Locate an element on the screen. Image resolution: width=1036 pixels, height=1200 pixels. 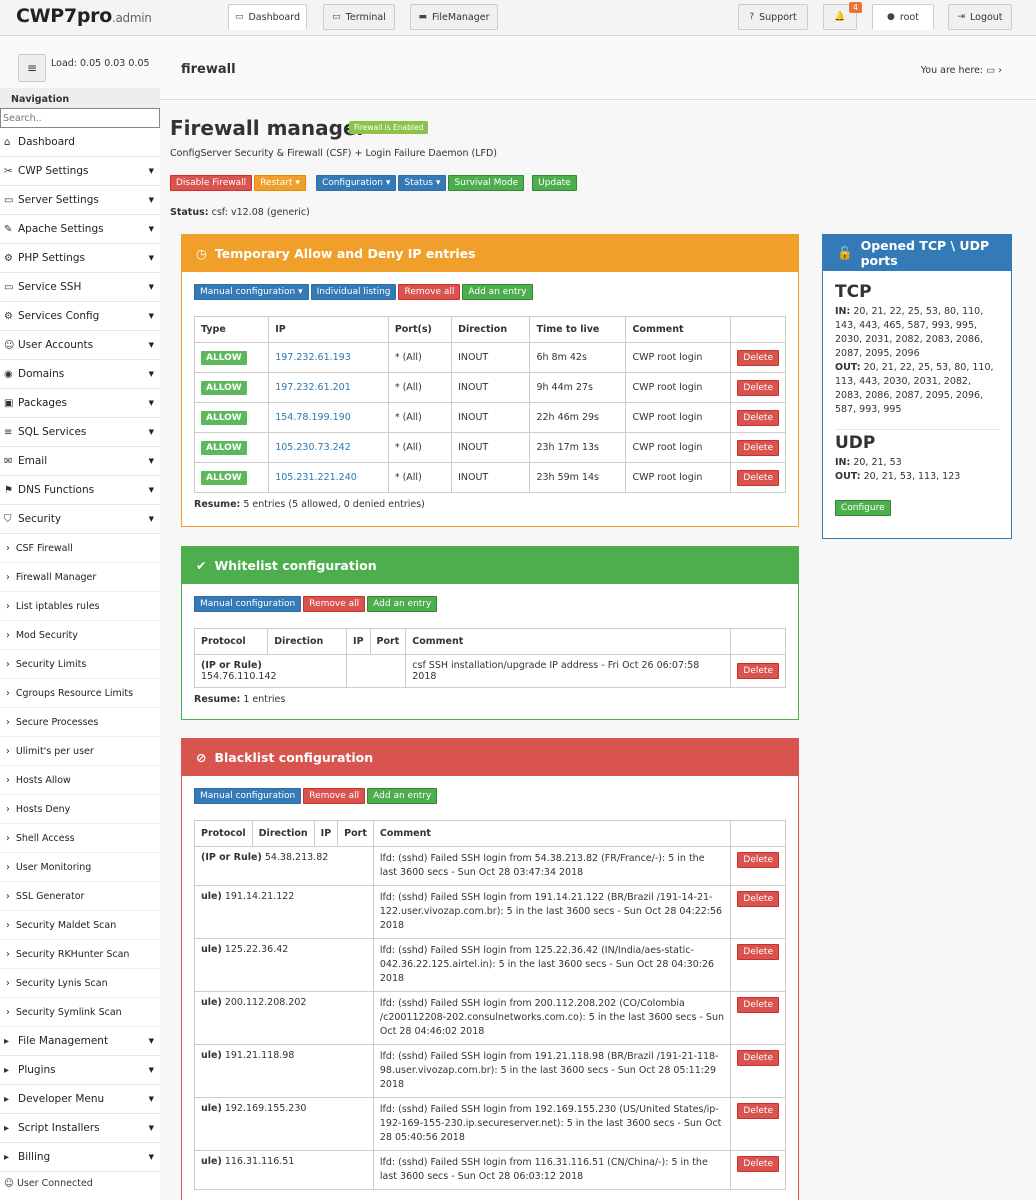
user-connected: ☺ User Connected is located at coordinates (48, 1183).